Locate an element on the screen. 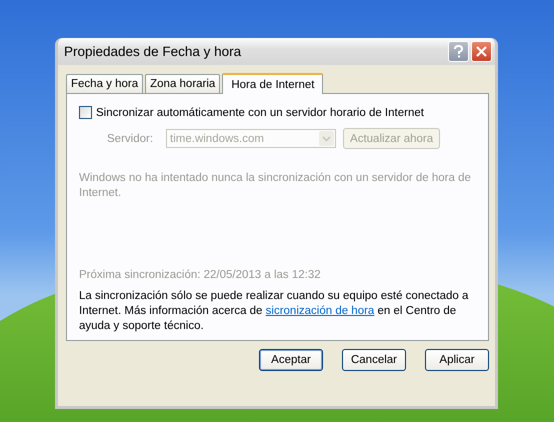  dialog-button: Cancelar is located at coordinates (374, 360).